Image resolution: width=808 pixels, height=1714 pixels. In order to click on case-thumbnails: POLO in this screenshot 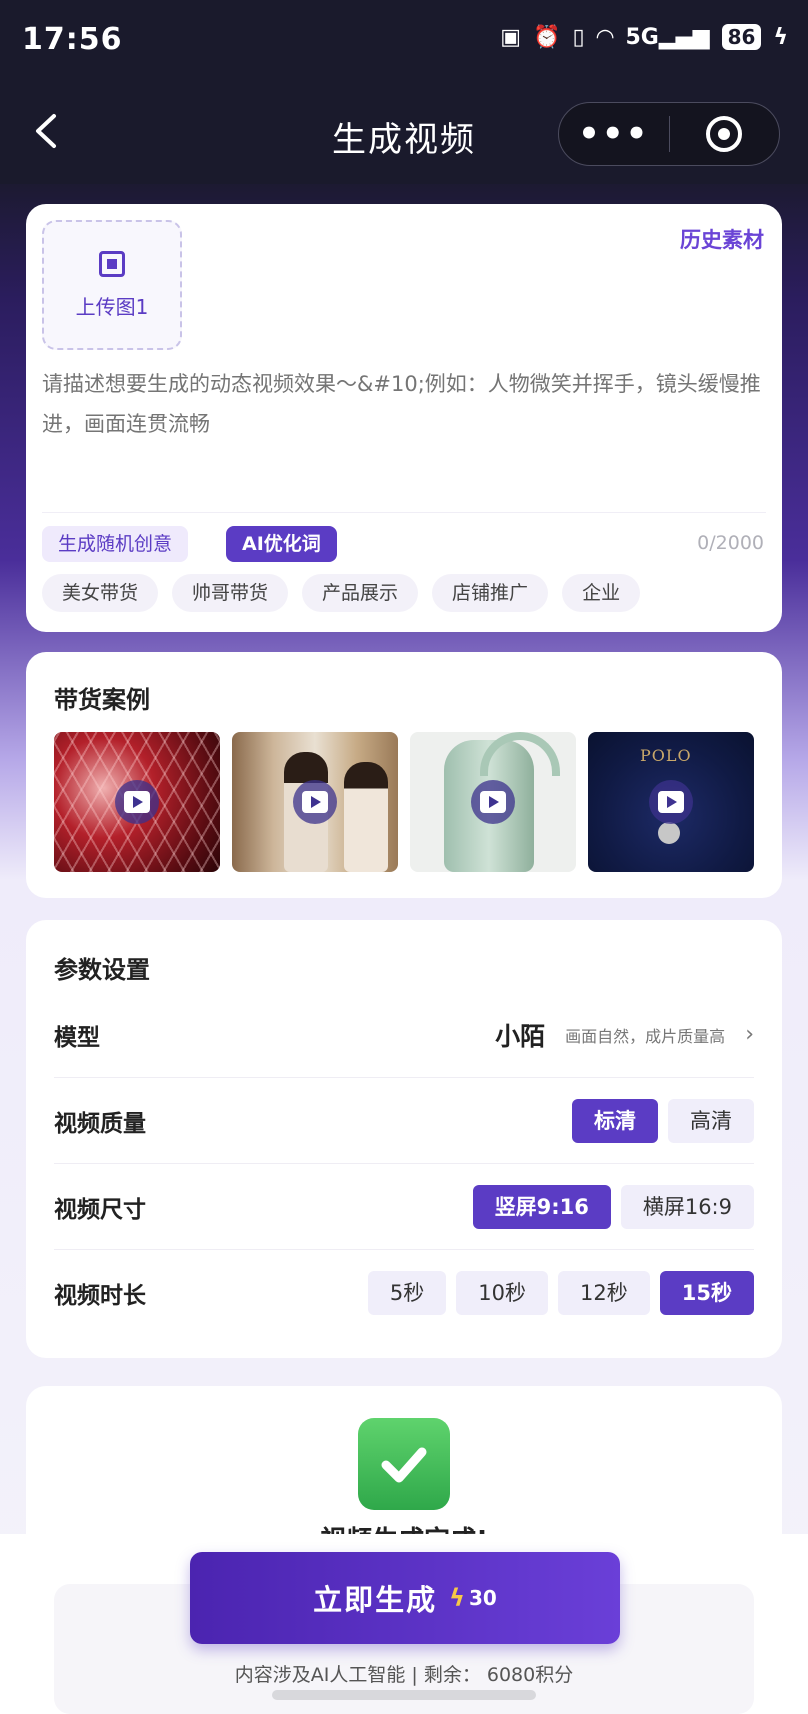, I will do `click(404, 802)`.